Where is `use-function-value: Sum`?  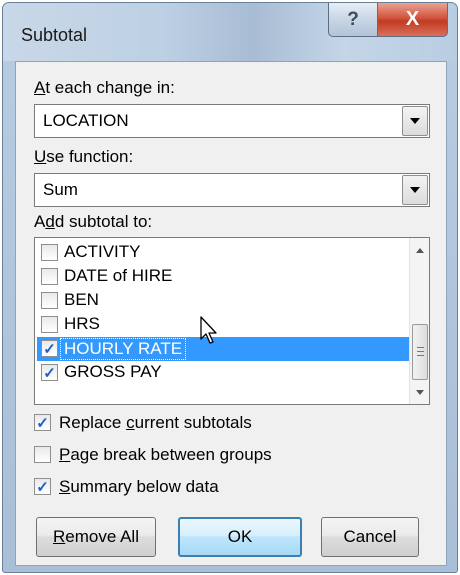
use-function-value: Sum is located at coordinates (60, 189).